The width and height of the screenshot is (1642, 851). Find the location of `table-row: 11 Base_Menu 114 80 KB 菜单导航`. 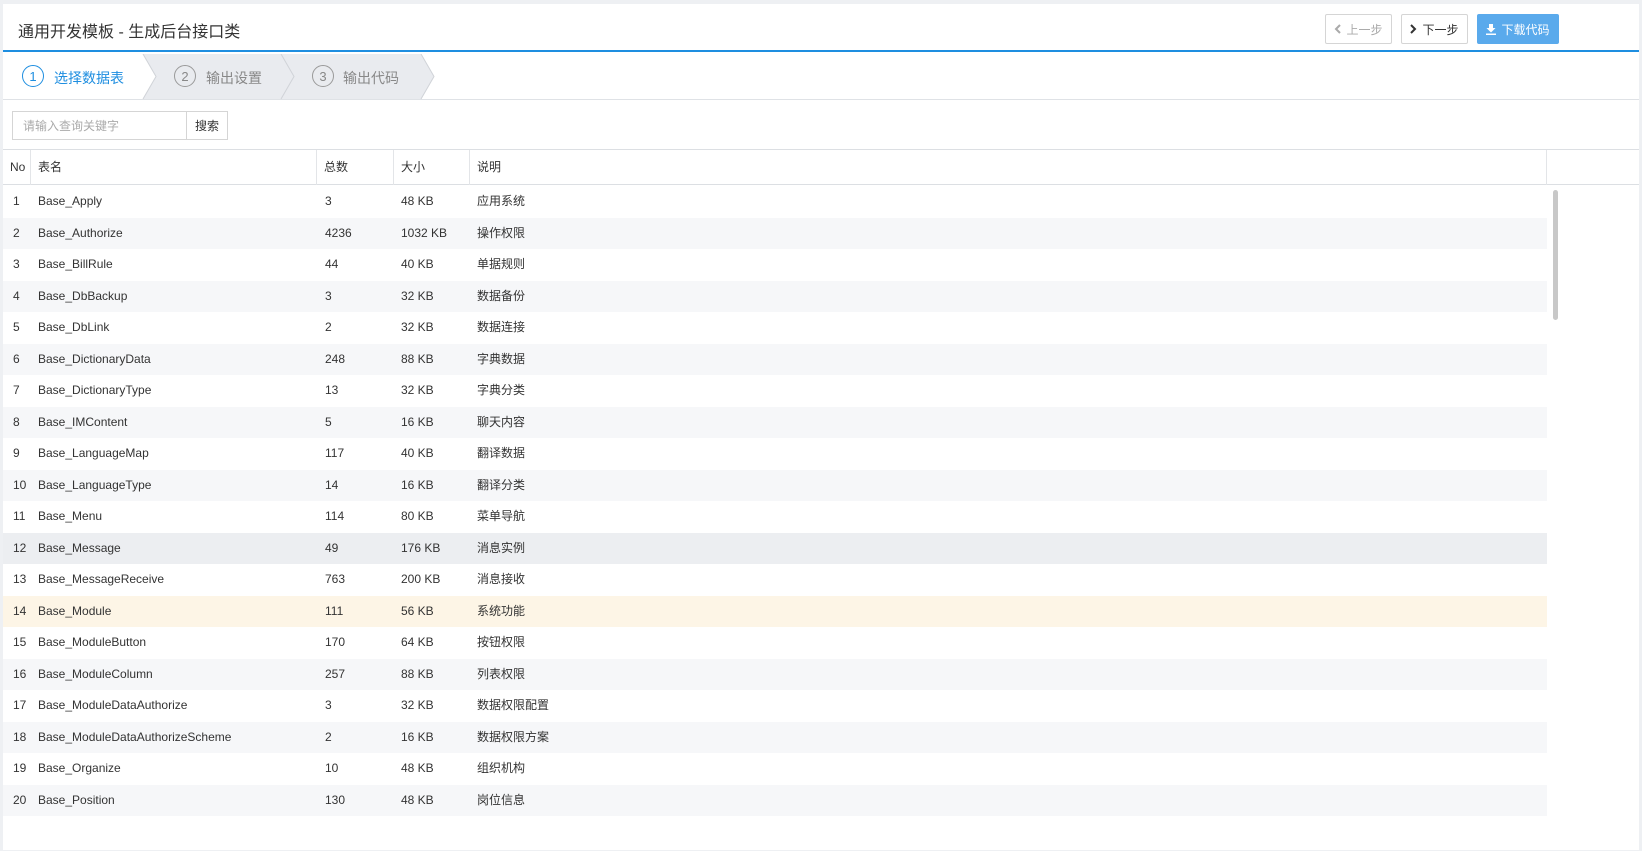

table-row: 11 Base_Menu 114 80 KB 菜单导航 is located at coordinates (775, 517).